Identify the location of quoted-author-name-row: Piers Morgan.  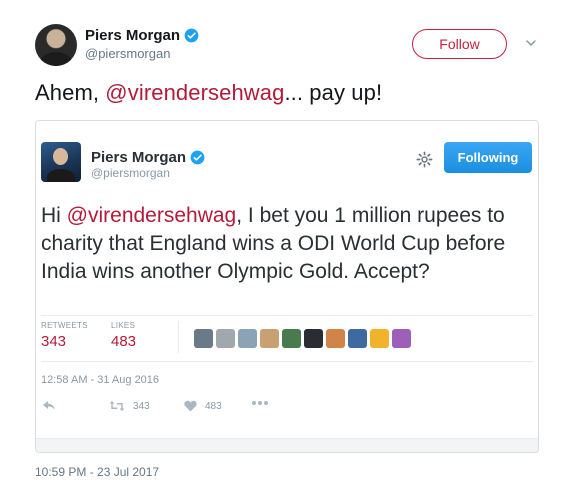
(148, 157).